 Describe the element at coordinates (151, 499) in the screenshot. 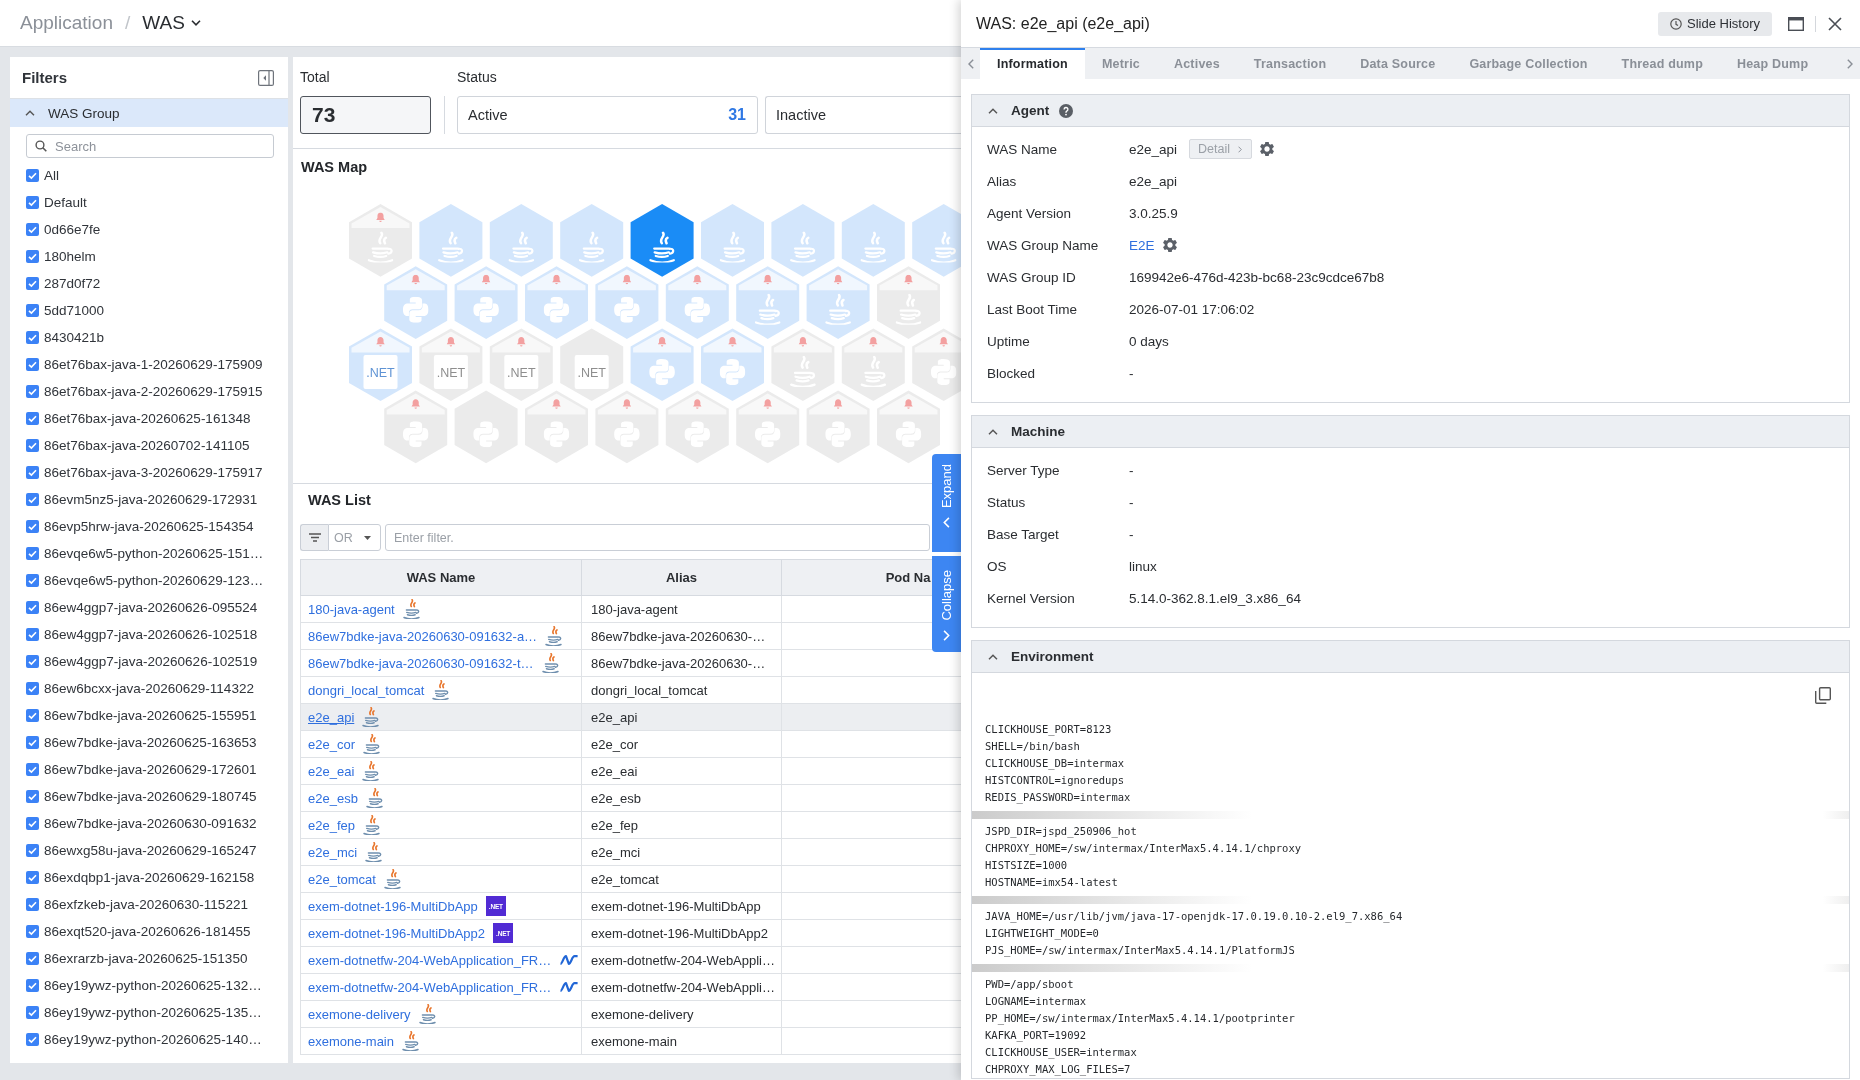

I see `checkbox-label: 86evm5nz5-java-20260629-172931` at that location.